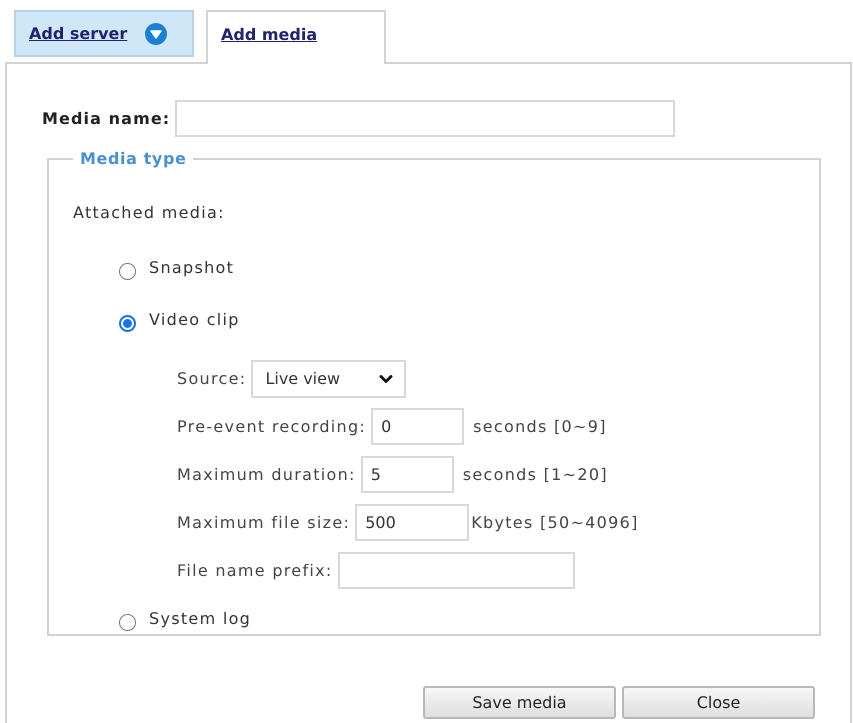  I want to click on field-label: Source:, so click(211, 378).